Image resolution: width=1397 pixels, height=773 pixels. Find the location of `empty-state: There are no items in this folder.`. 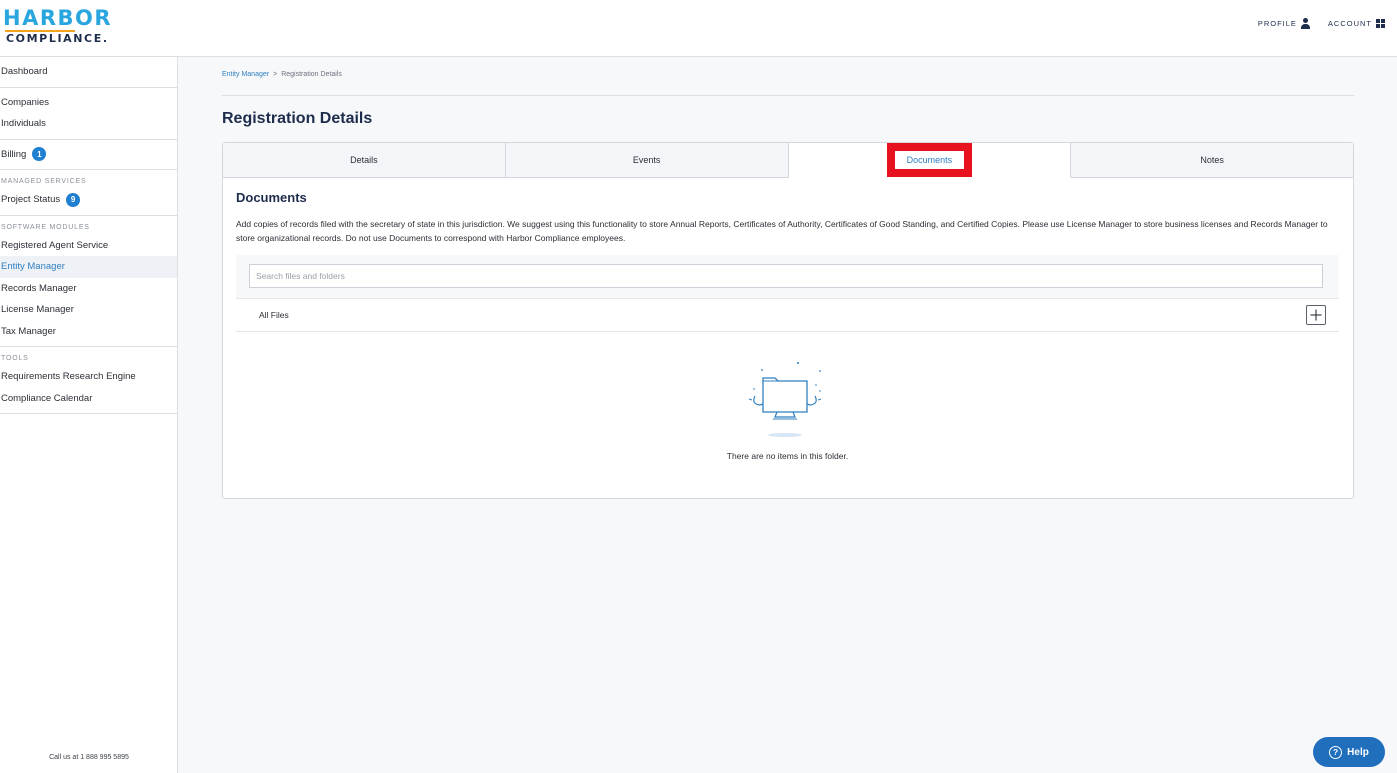

empty-state: There are no items in this folder. is located at coordinates (787, 396).